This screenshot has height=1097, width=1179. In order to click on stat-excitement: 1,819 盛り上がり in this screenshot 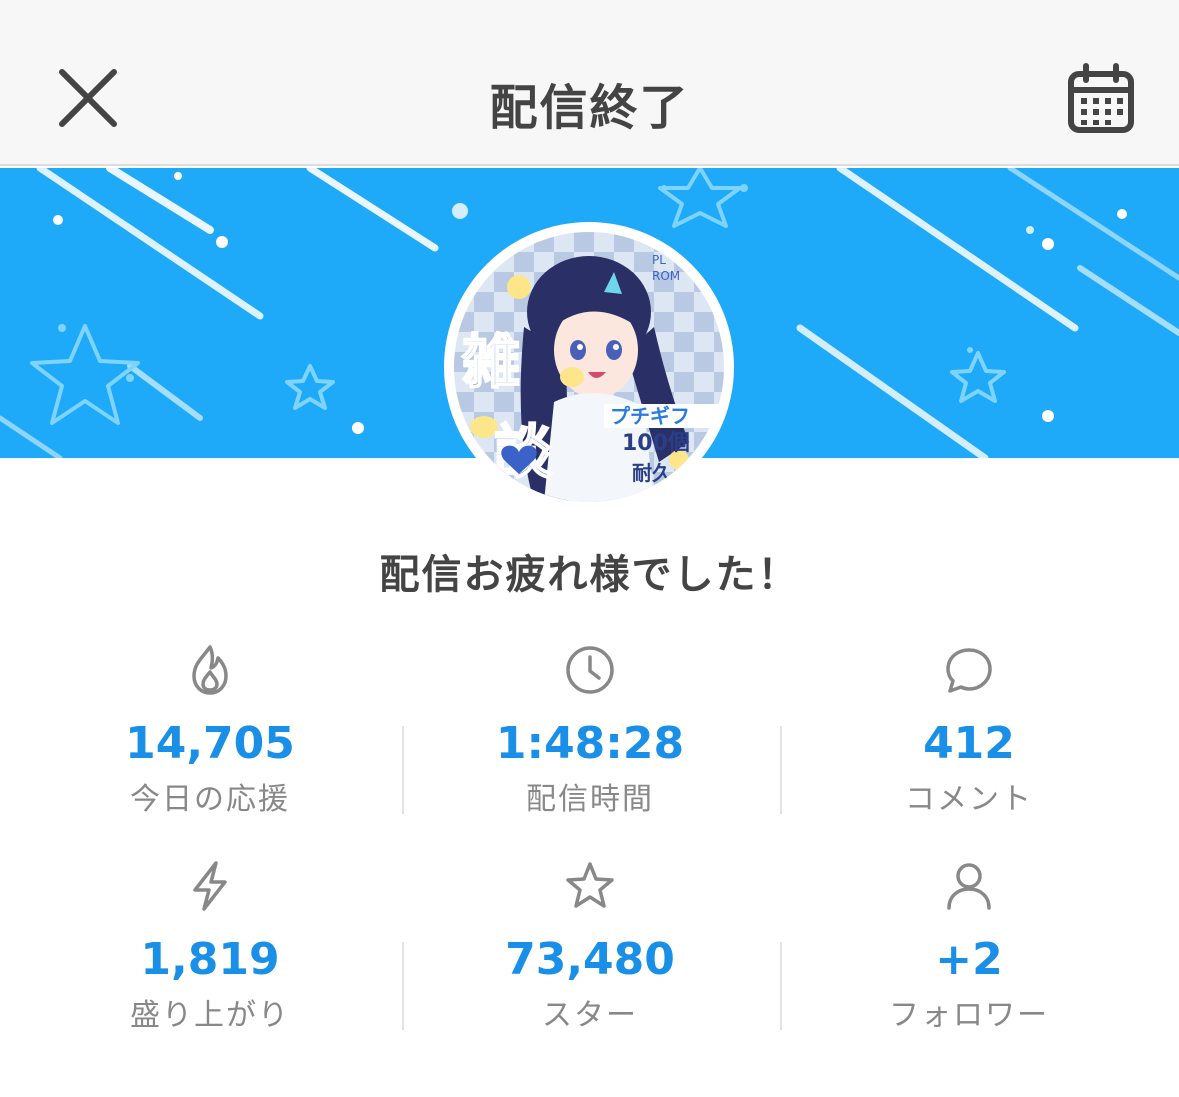, I will do `click(210, 946)`.